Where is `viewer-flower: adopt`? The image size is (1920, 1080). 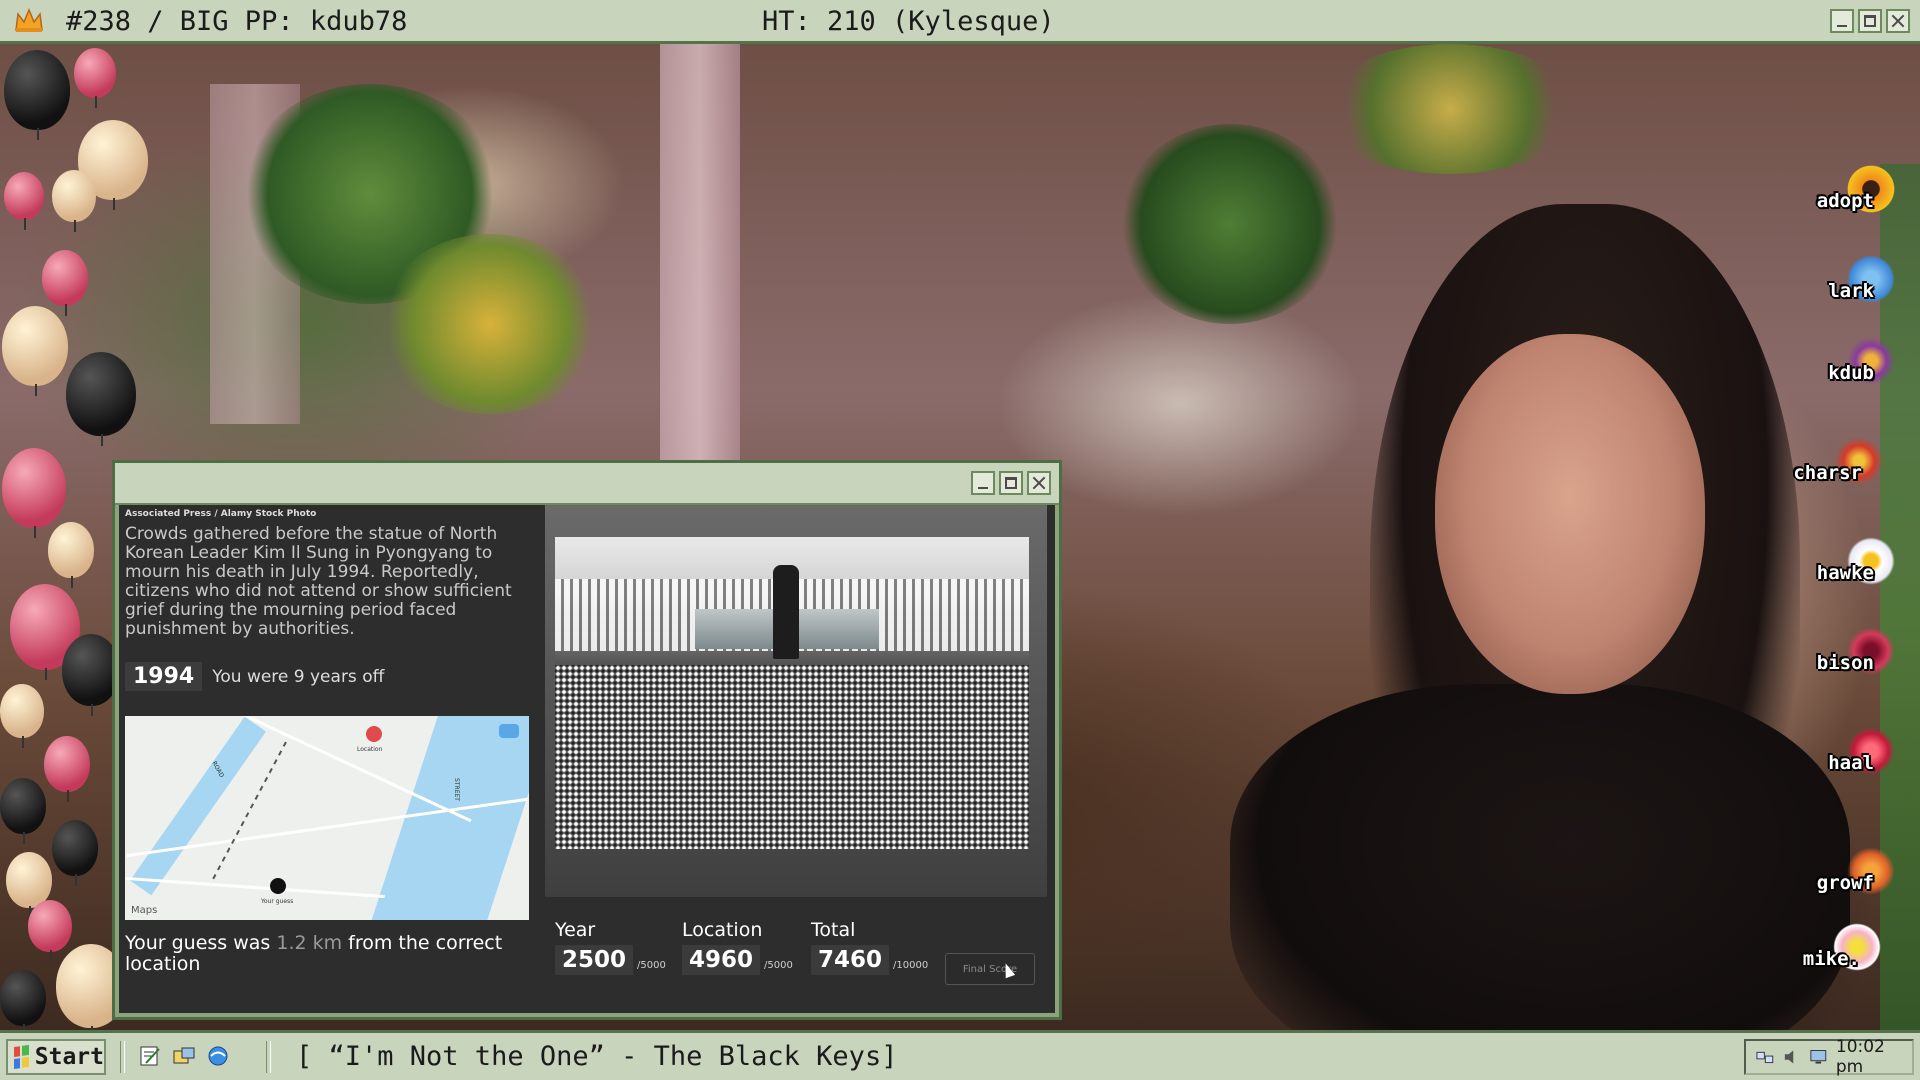
viewer-flower: adopt is located at coordinates (1854, 192).